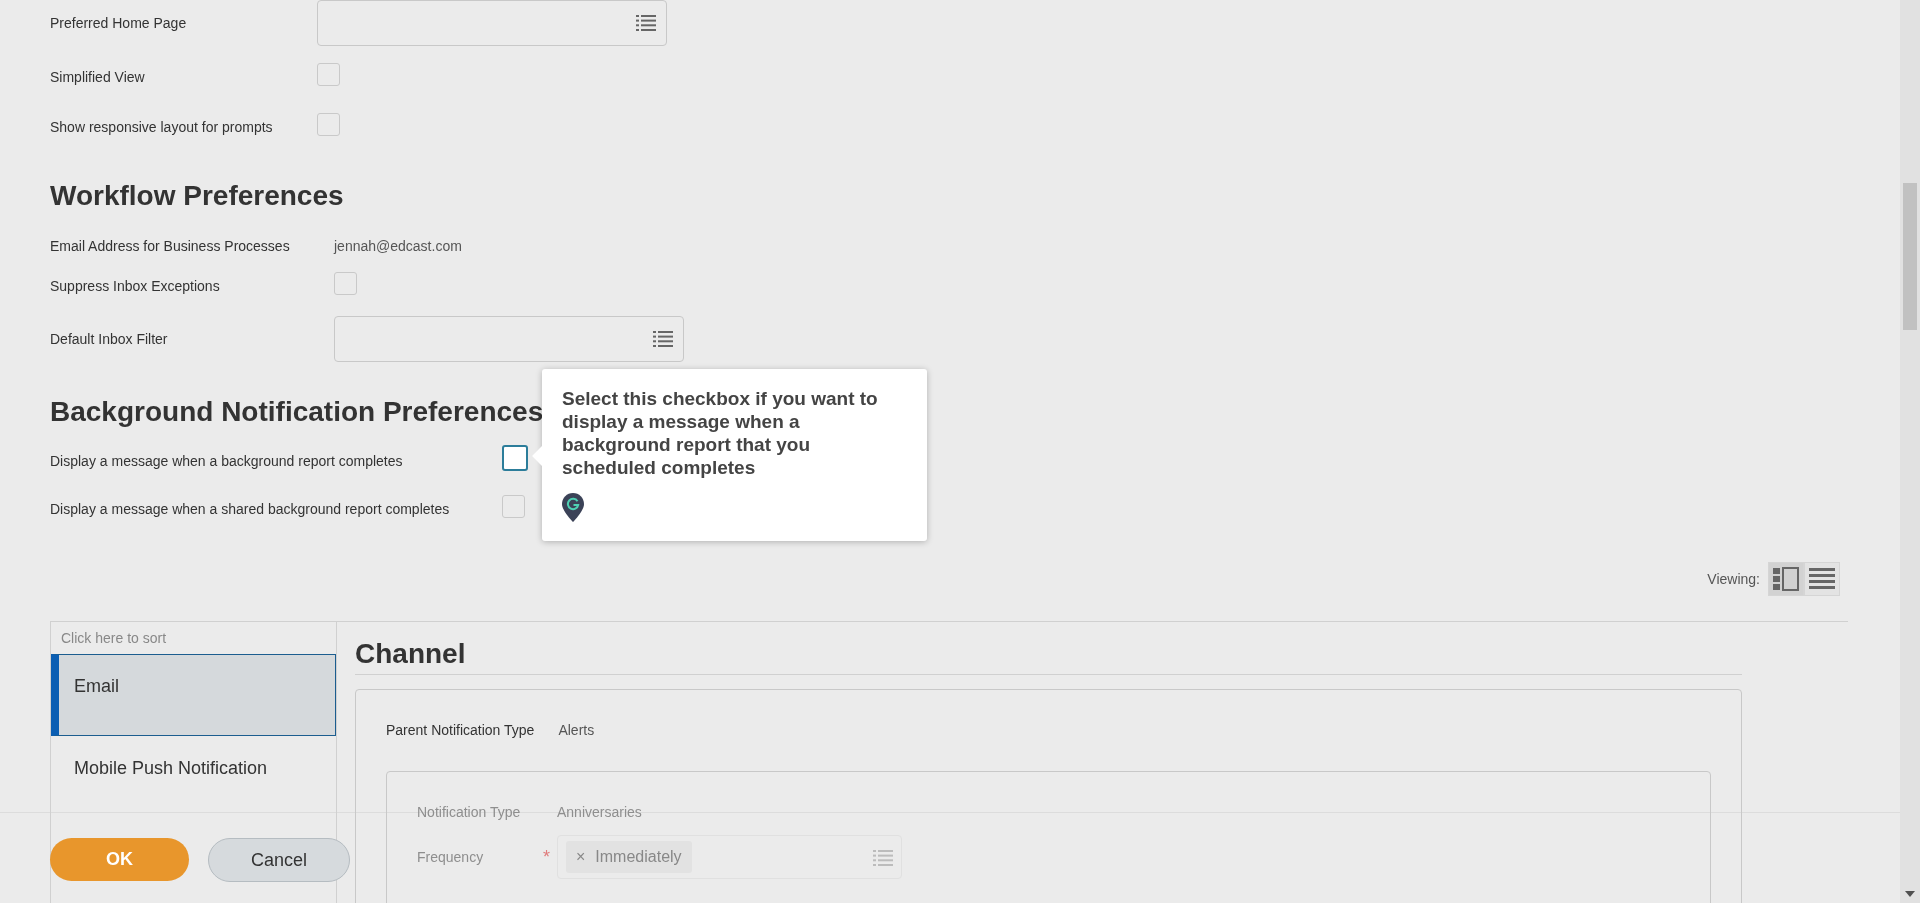 The width and height of the screenshot is (1920, 903). What do you see at coordinates (193, 695) in the screenshot?
I see `channel-list-item: Email` at bounding box center [193, 695].